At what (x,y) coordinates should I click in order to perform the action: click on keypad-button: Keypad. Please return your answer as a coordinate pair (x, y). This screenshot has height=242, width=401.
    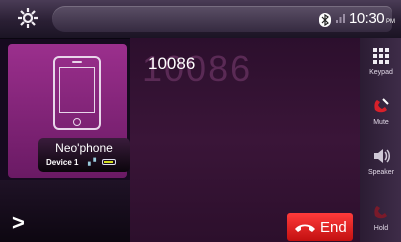
    Looking at the image, I should click on (381, 64).